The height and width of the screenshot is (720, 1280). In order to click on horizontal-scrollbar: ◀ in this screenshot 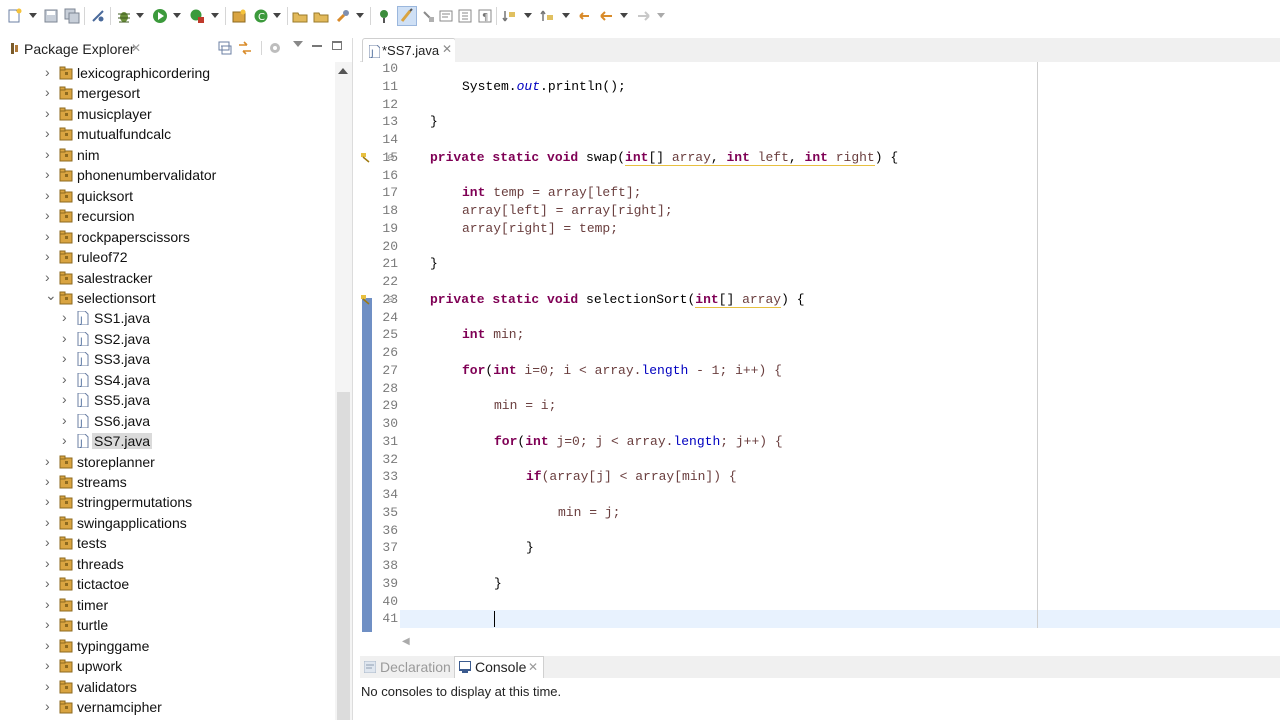, I will do `click(840, 639)`.